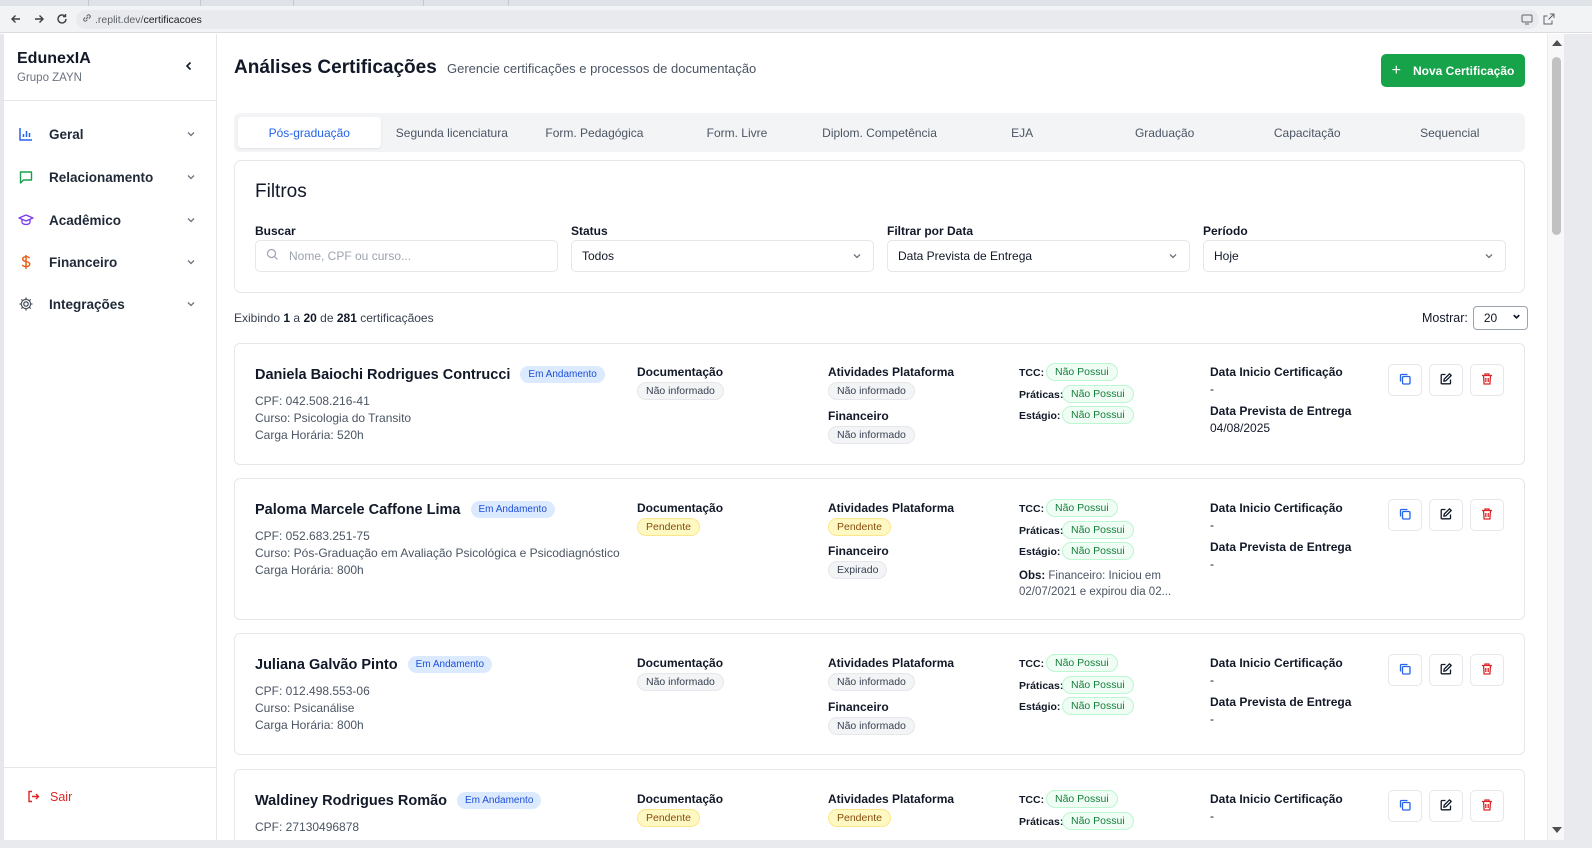 The width and height of the screenshot is (1592, 848). What do you see at coordinates (87, 304) in the screenshot?
I see `sidebar-item-label: Integrações` at bounding box center [87, 304].